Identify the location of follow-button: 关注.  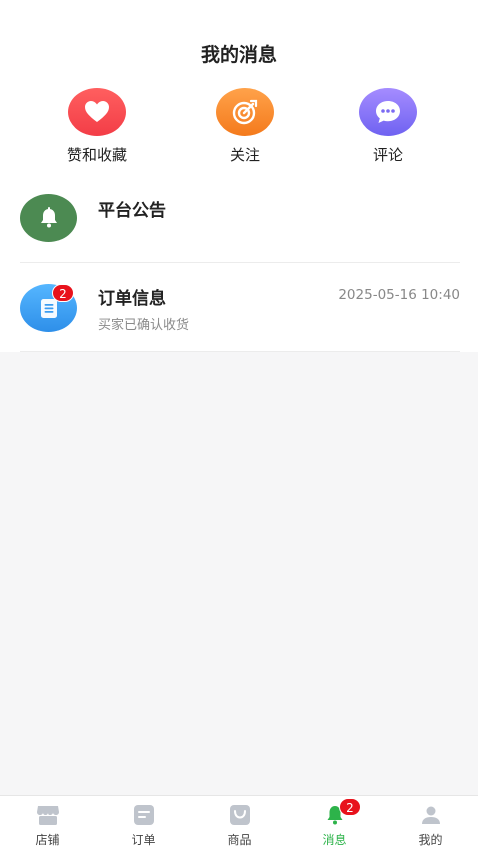
(245, 126).